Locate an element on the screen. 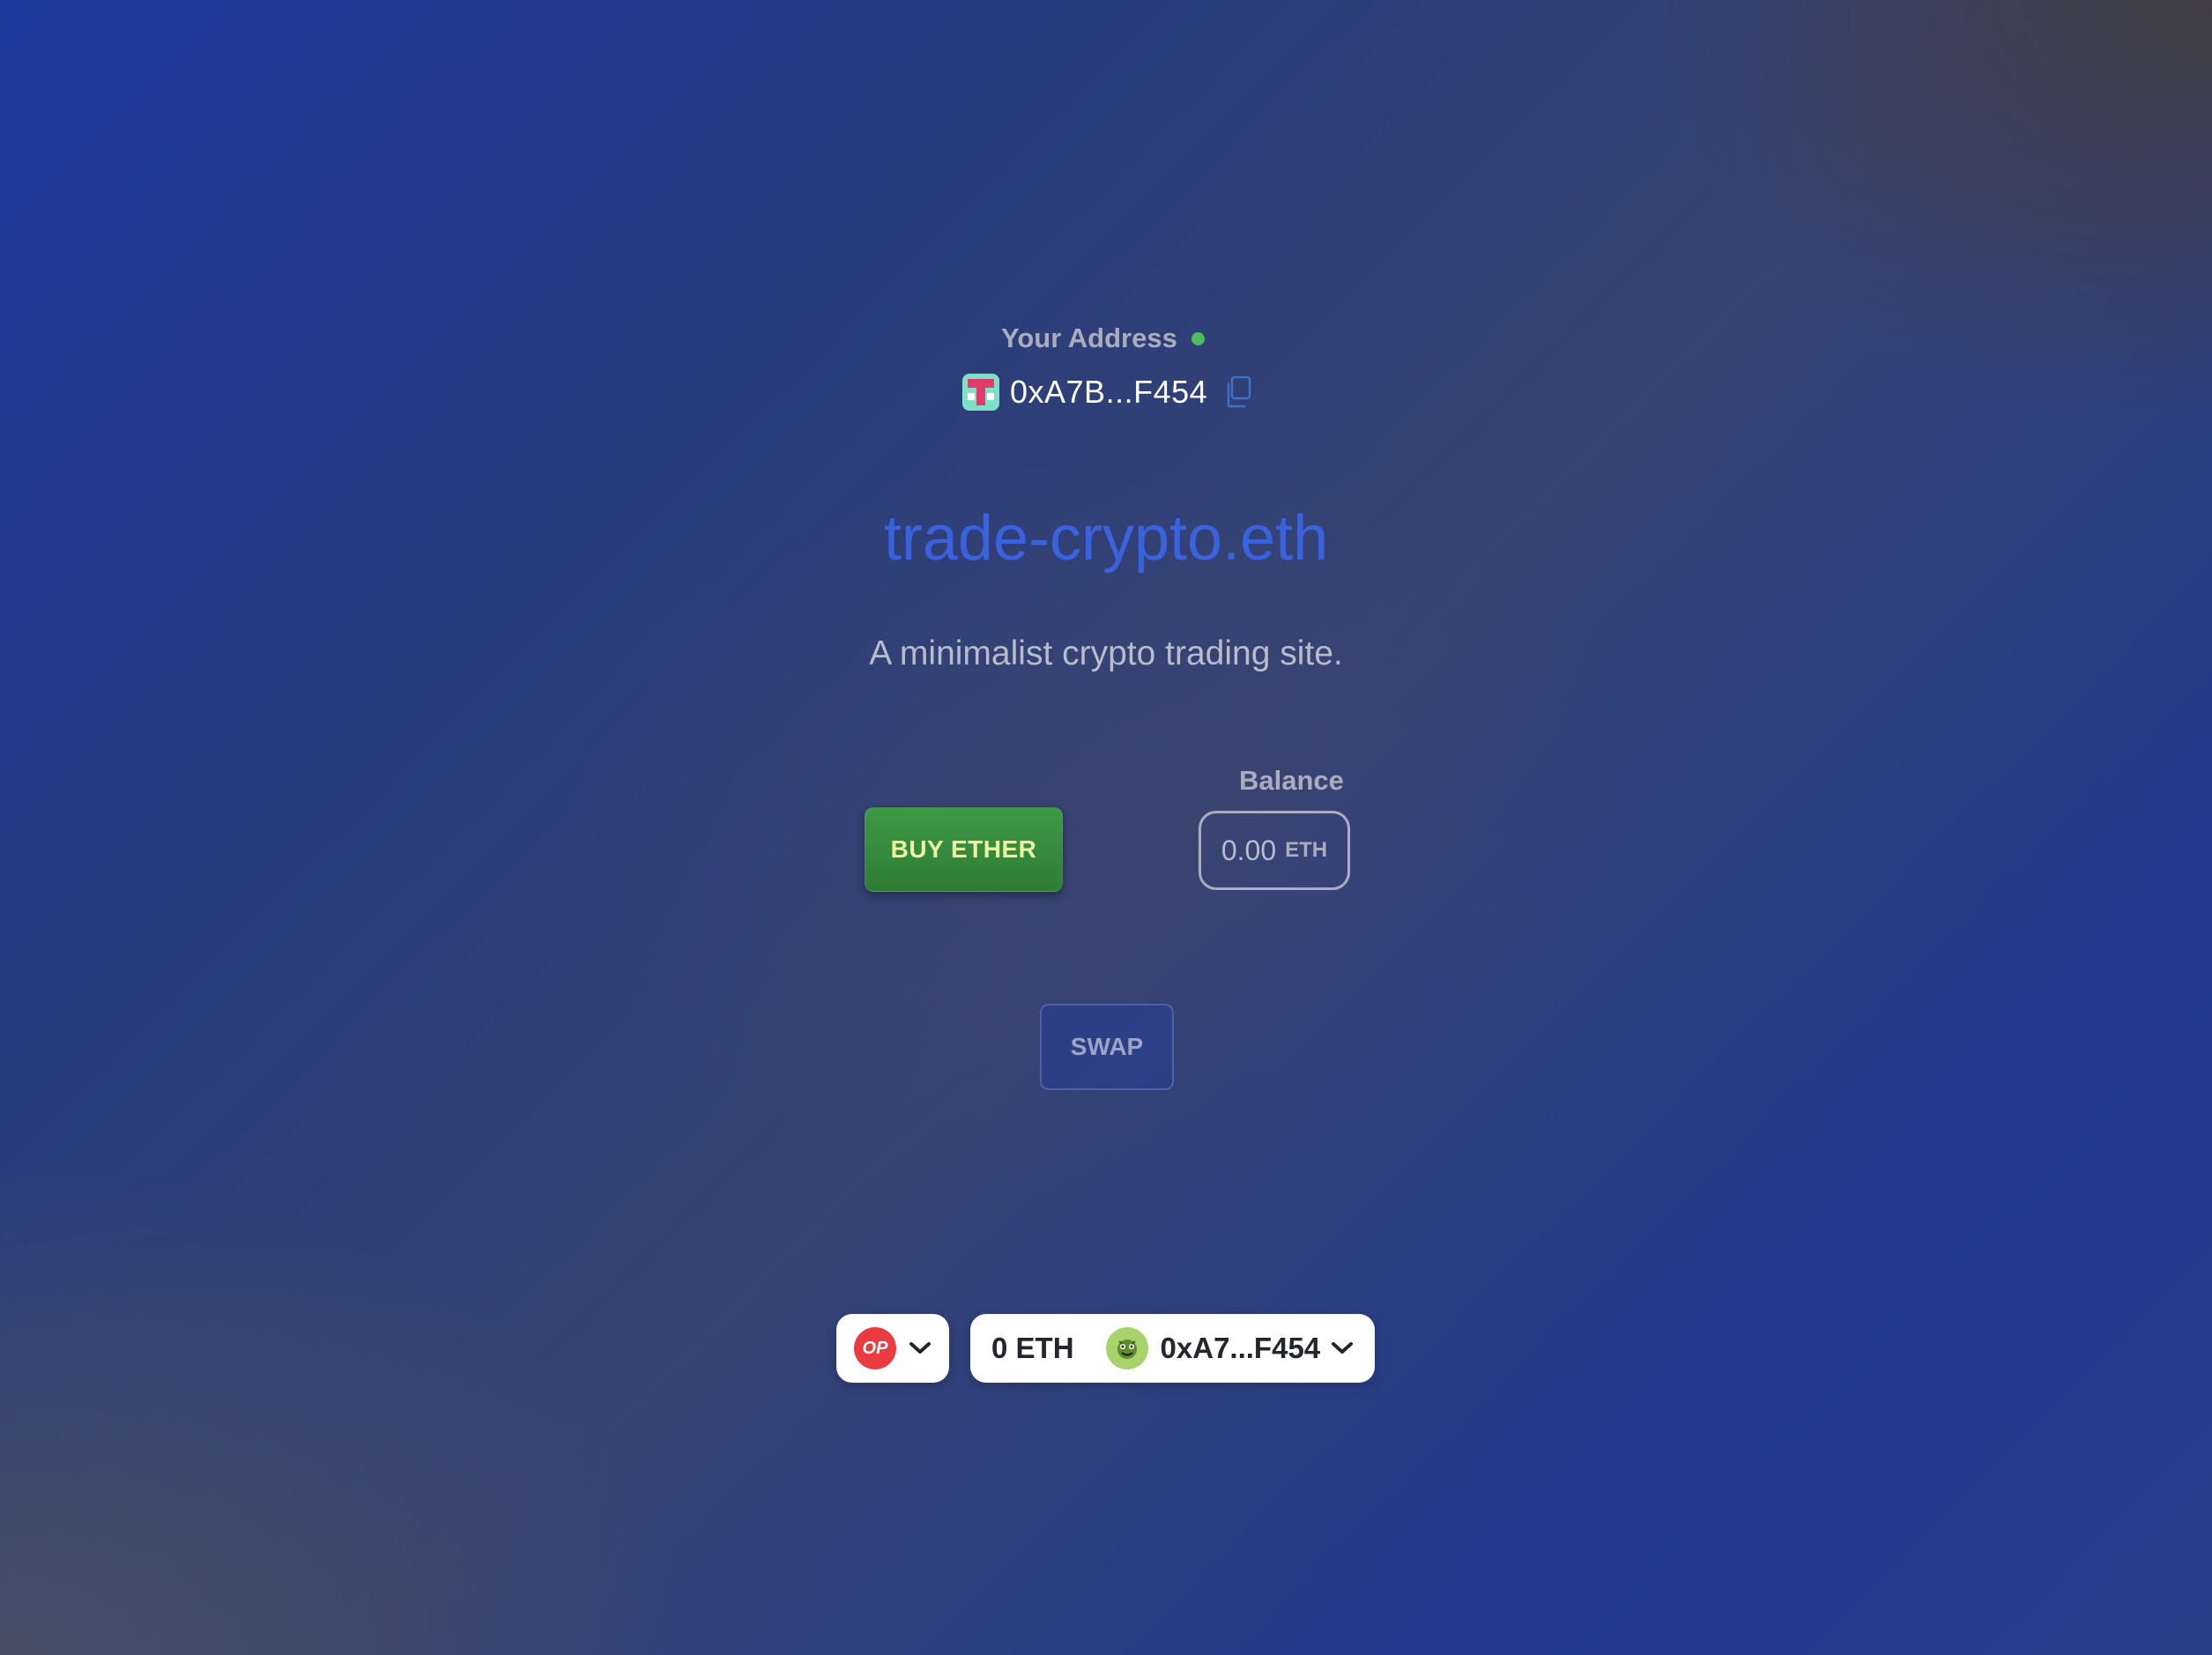  site-title: trade-crypto.eth is located at coordinates (1106, 538).